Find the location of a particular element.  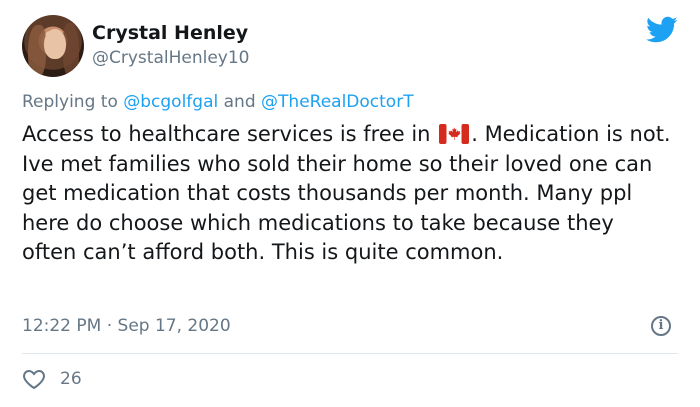

tweet-text-line1: Access to healthcare services is free in is located at coordinates (226, 134).